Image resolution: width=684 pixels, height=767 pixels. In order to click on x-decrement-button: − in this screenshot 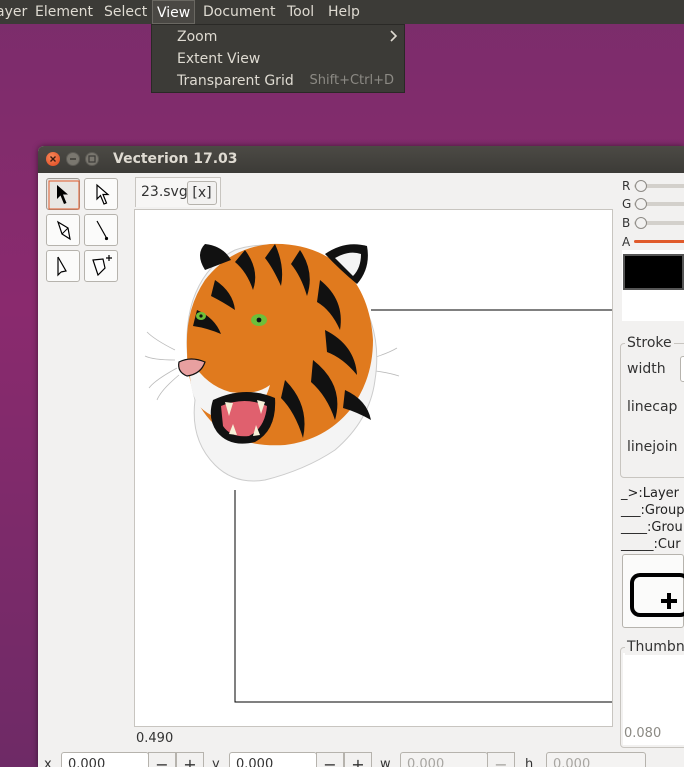, I will do `click(162, 759)`.